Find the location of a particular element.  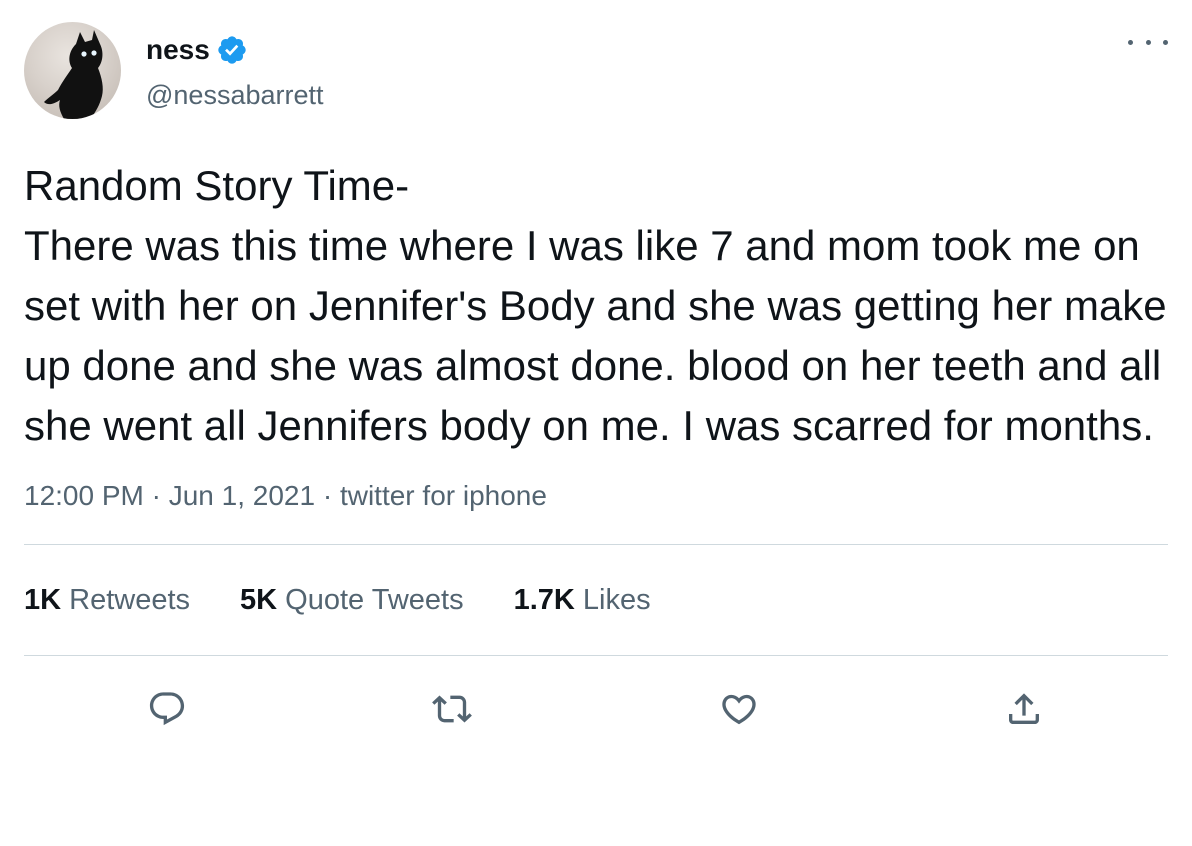

share-button is located at coordinates (1024, 709).